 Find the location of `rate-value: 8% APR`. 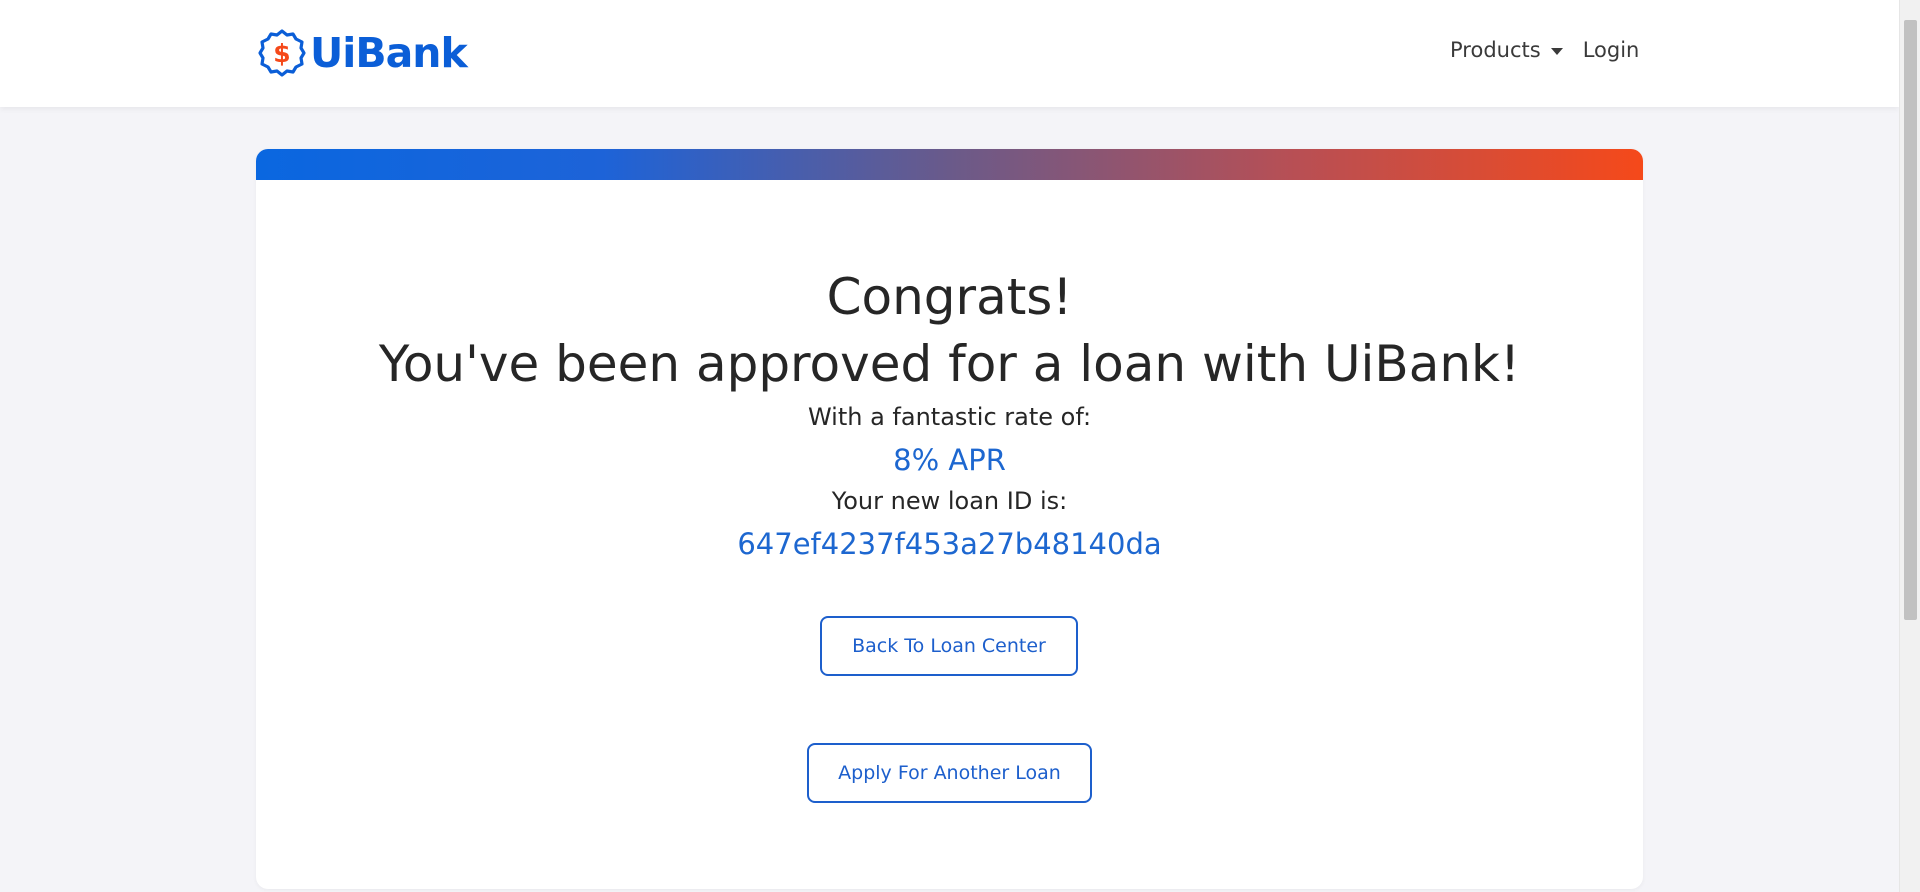

rate-value: 8% APR is located at coordinates (949, 460).